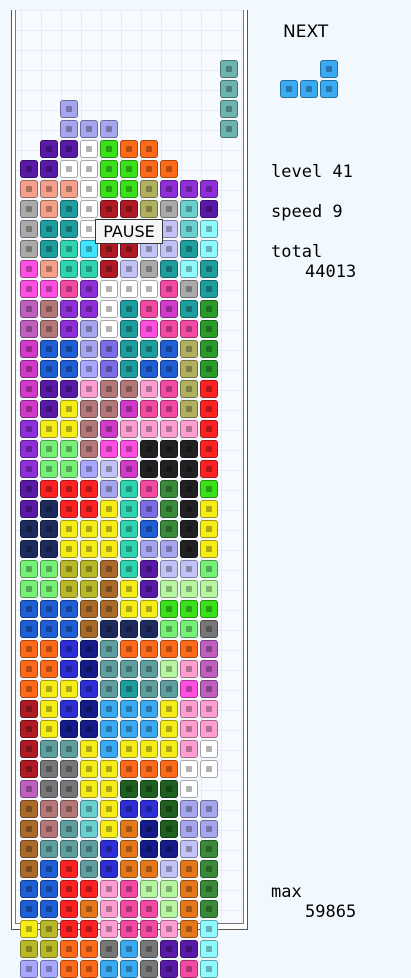 Image resolution: width=411 pixels, height=978 pixels. What do you see at coordinates (297, 252) in the screenshot?
I see `total-label: total` at bounding box center [297, 252].